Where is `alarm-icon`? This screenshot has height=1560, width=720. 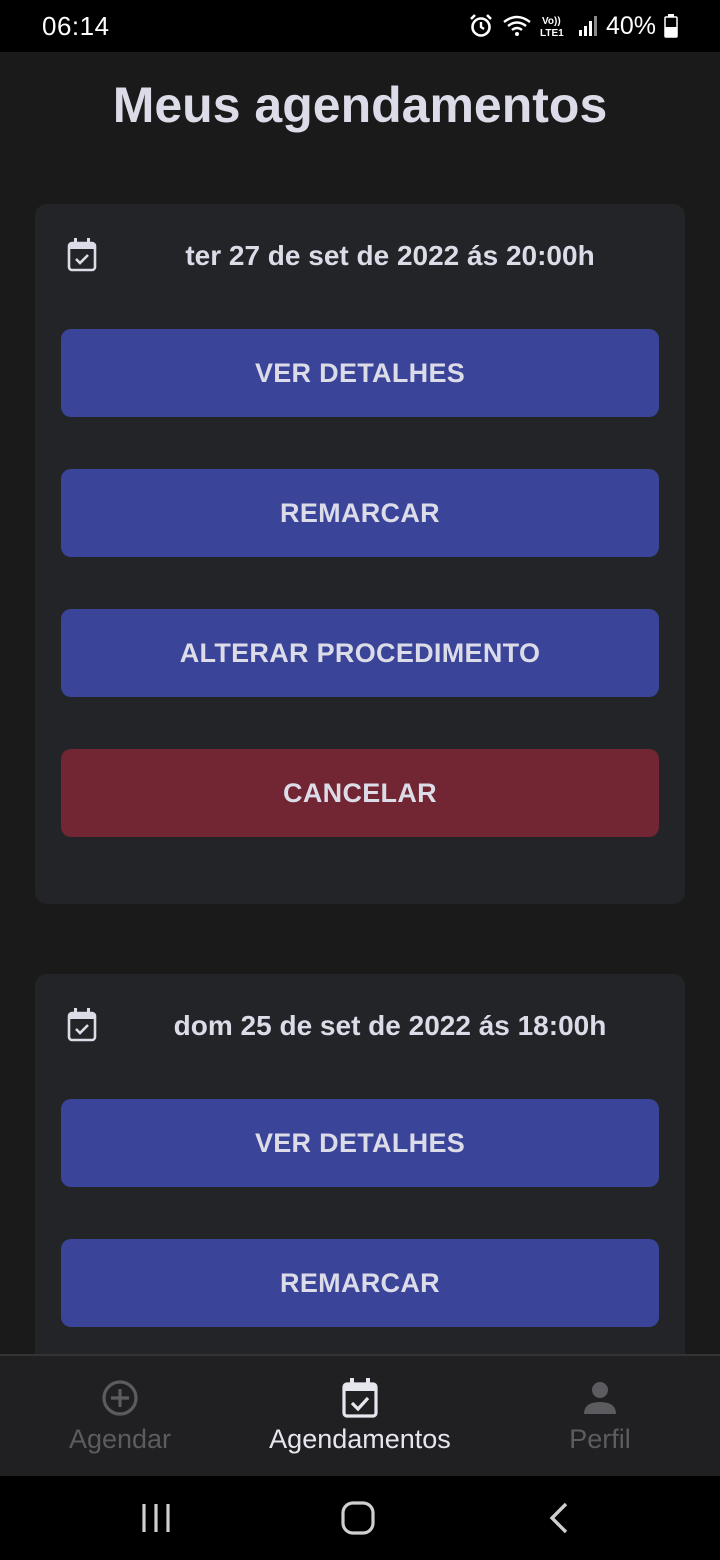
alarm-icon is located at coordinates (481, 25).